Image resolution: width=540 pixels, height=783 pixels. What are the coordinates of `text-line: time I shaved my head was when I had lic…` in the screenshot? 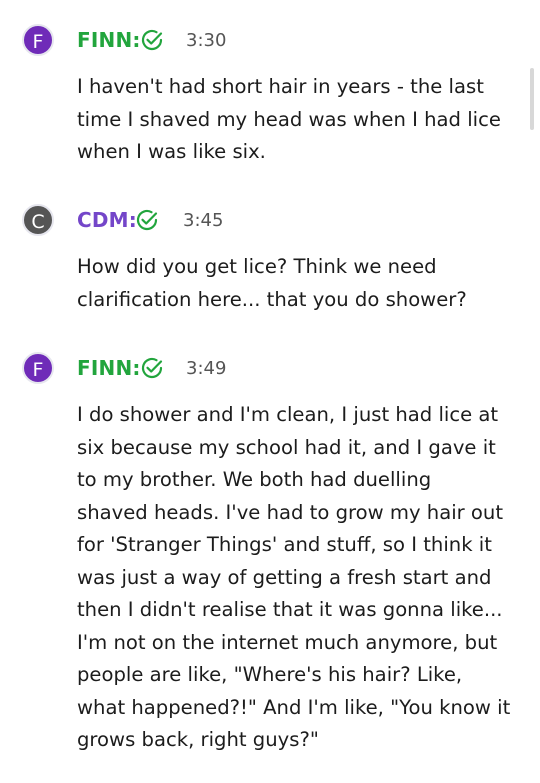 It's located at (289, 119).